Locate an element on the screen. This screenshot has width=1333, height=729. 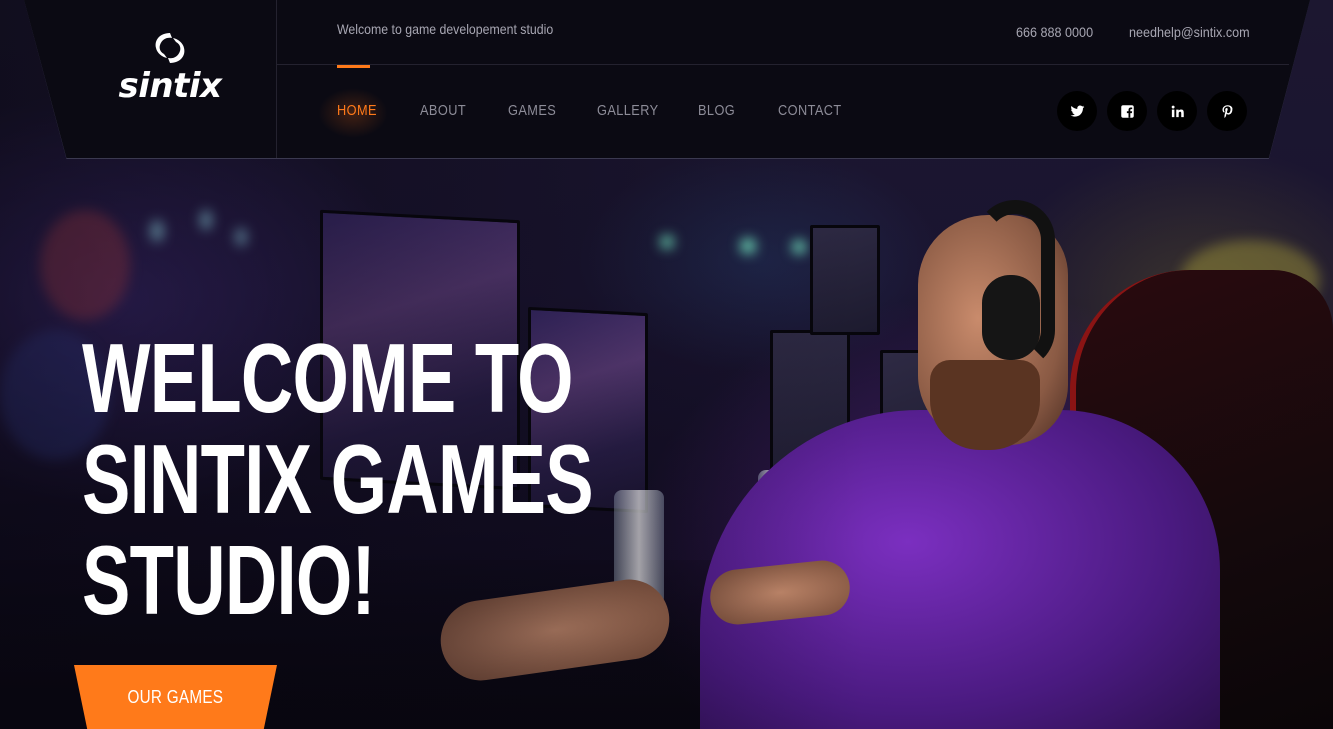
facebook-icon is located at coordinates (1127, 111).